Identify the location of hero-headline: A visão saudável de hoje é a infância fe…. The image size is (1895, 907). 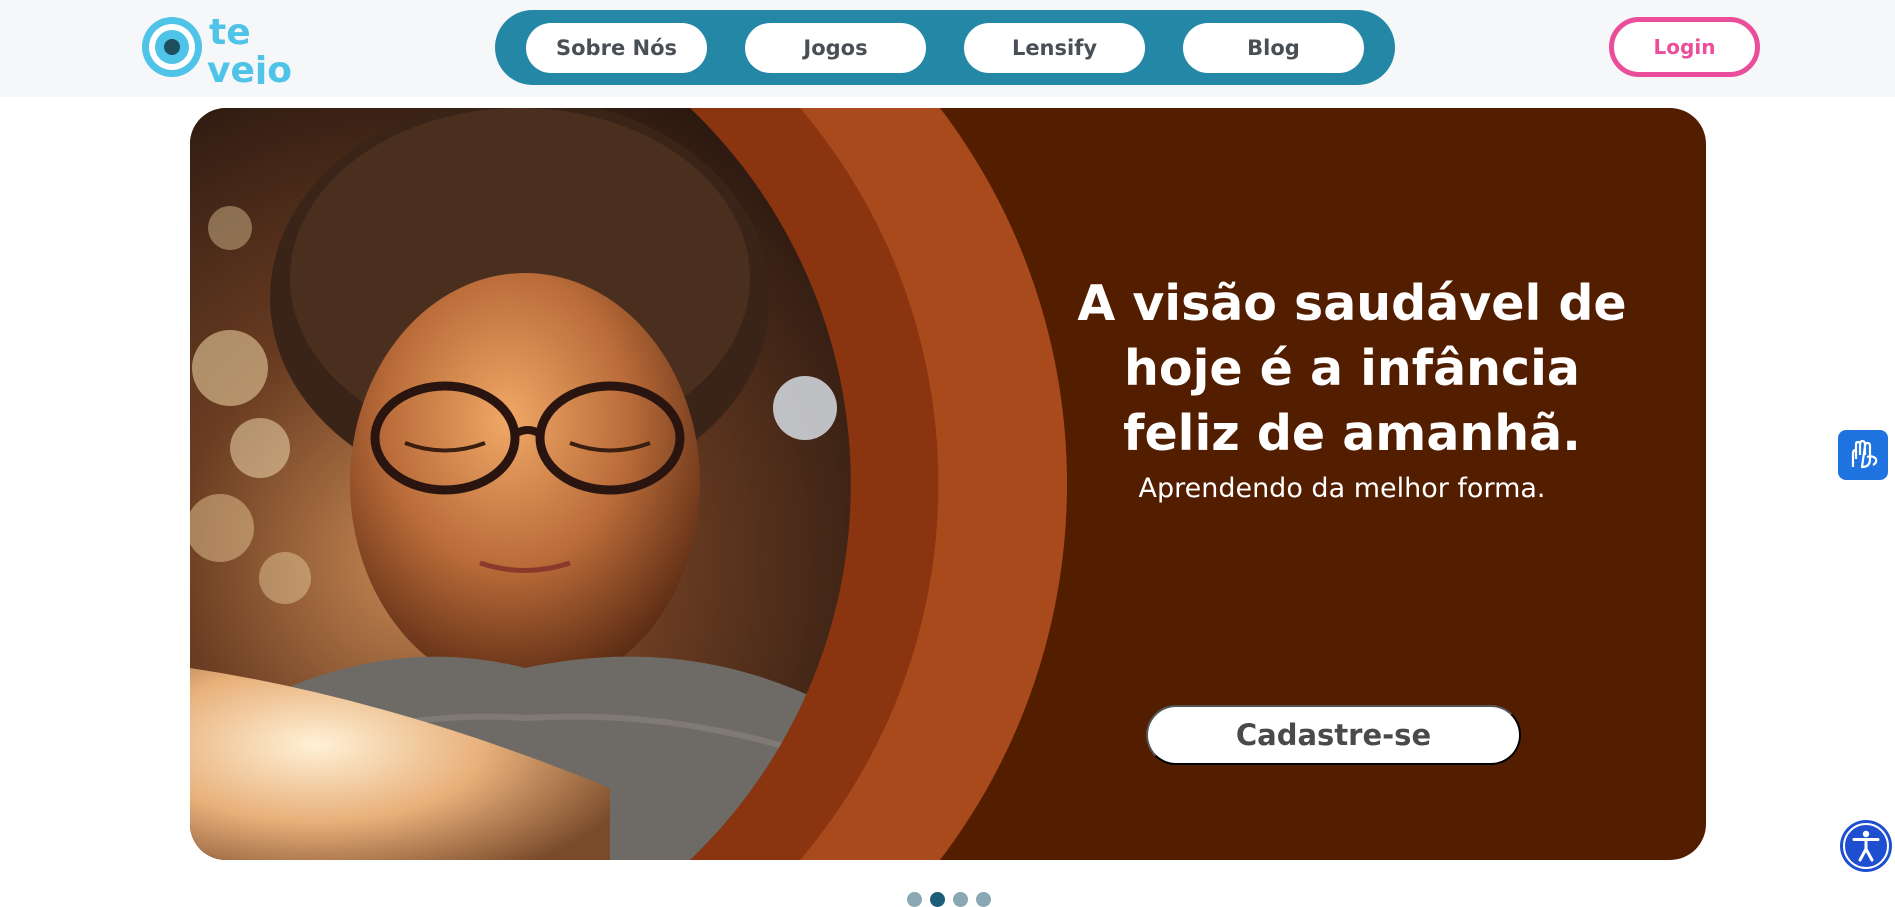
(1352, 368).